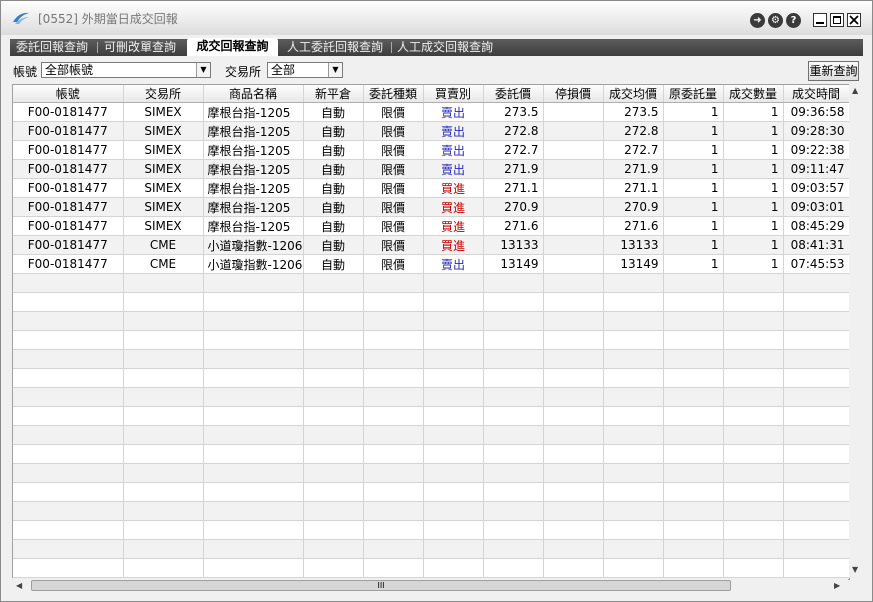 Image resolution: width=873 pixels, height=602 pixels. I want to click on tab-fill-report: 成交回報查詢, so click(232, 47).